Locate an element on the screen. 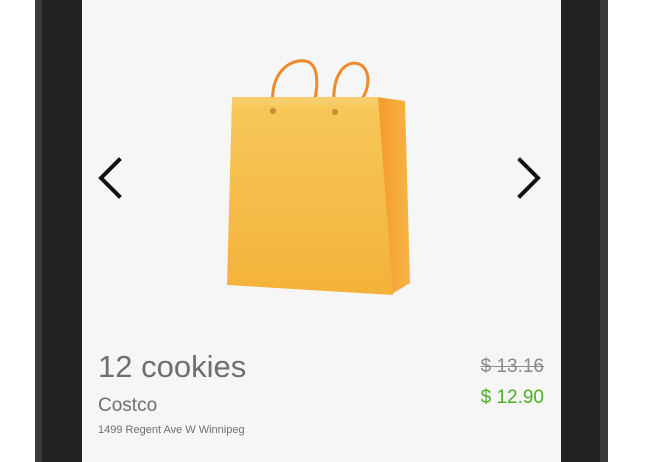 The height and width of the screenshot is (462, 646). product-title: 12 cookies is located at coordinates (172, 366).